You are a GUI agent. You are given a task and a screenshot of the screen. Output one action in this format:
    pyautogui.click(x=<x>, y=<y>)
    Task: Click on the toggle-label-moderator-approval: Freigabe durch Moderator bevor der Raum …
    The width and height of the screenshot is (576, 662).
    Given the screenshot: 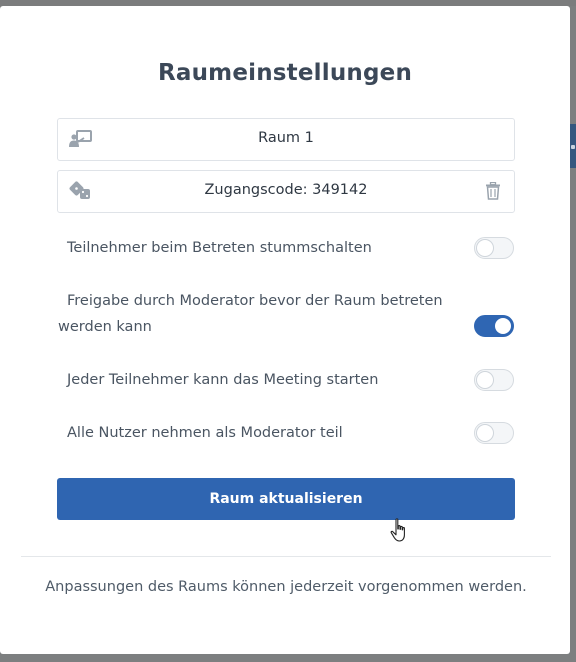 What is the action you would take?
    pyautogui.click(x=250, y=314)
    